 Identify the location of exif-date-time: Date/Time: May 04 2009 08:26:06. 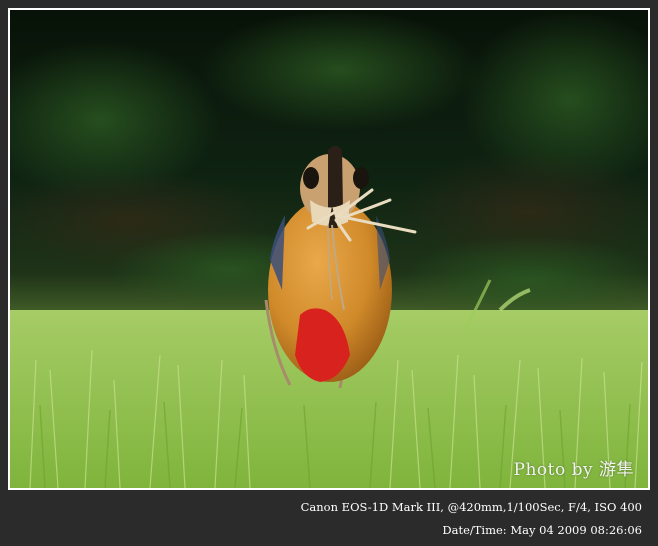
(542, 530).